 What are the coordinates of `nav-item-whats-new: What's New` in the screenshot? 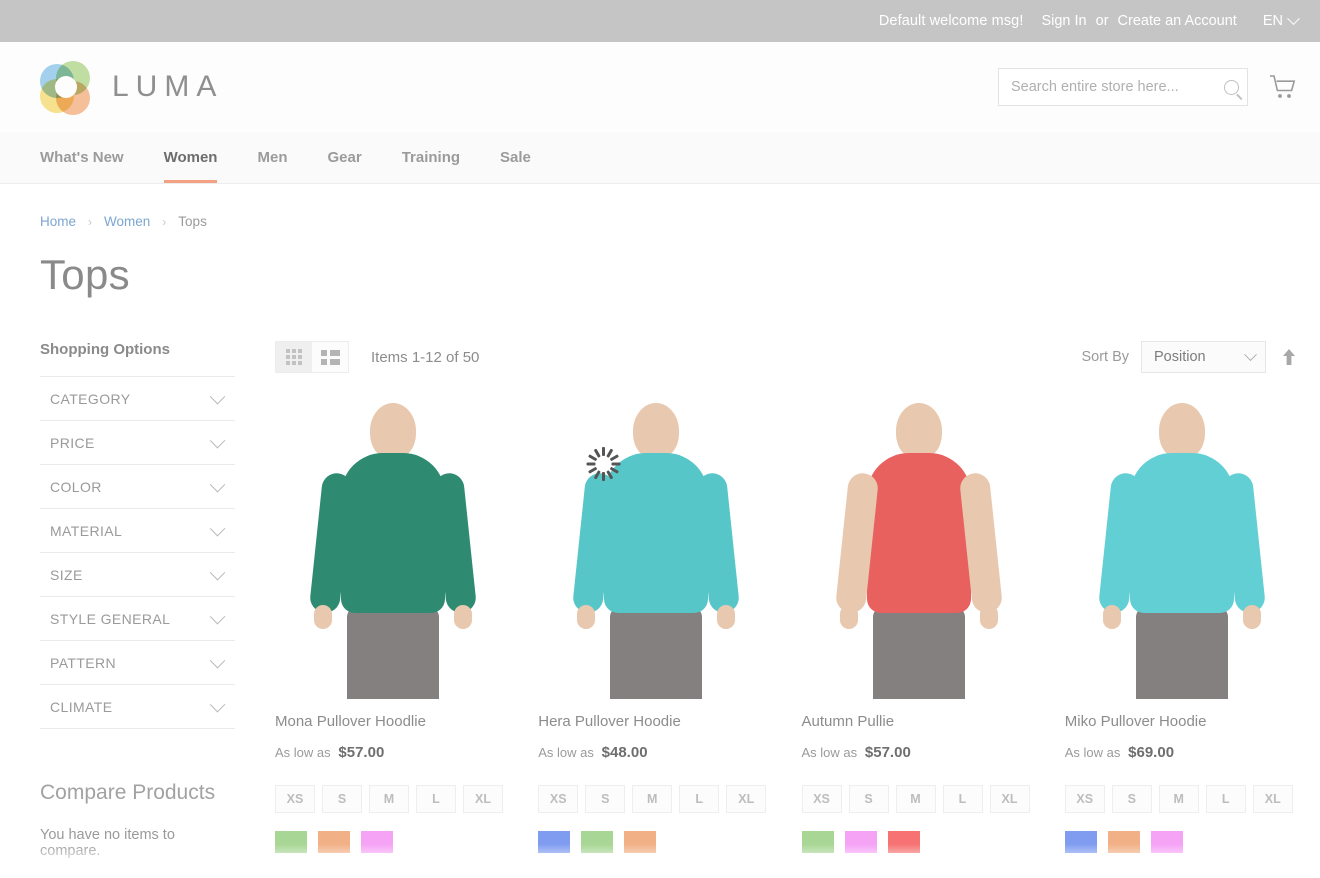 It's located at (92, 157).